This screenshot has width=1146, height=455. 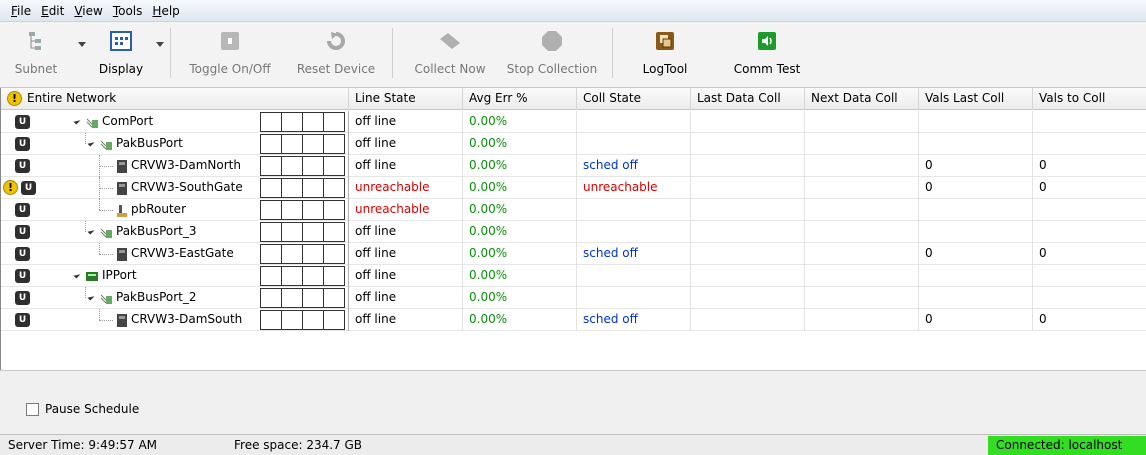 I want to click on column-header-coll-state: Coll State, so click(x=634, y=99).